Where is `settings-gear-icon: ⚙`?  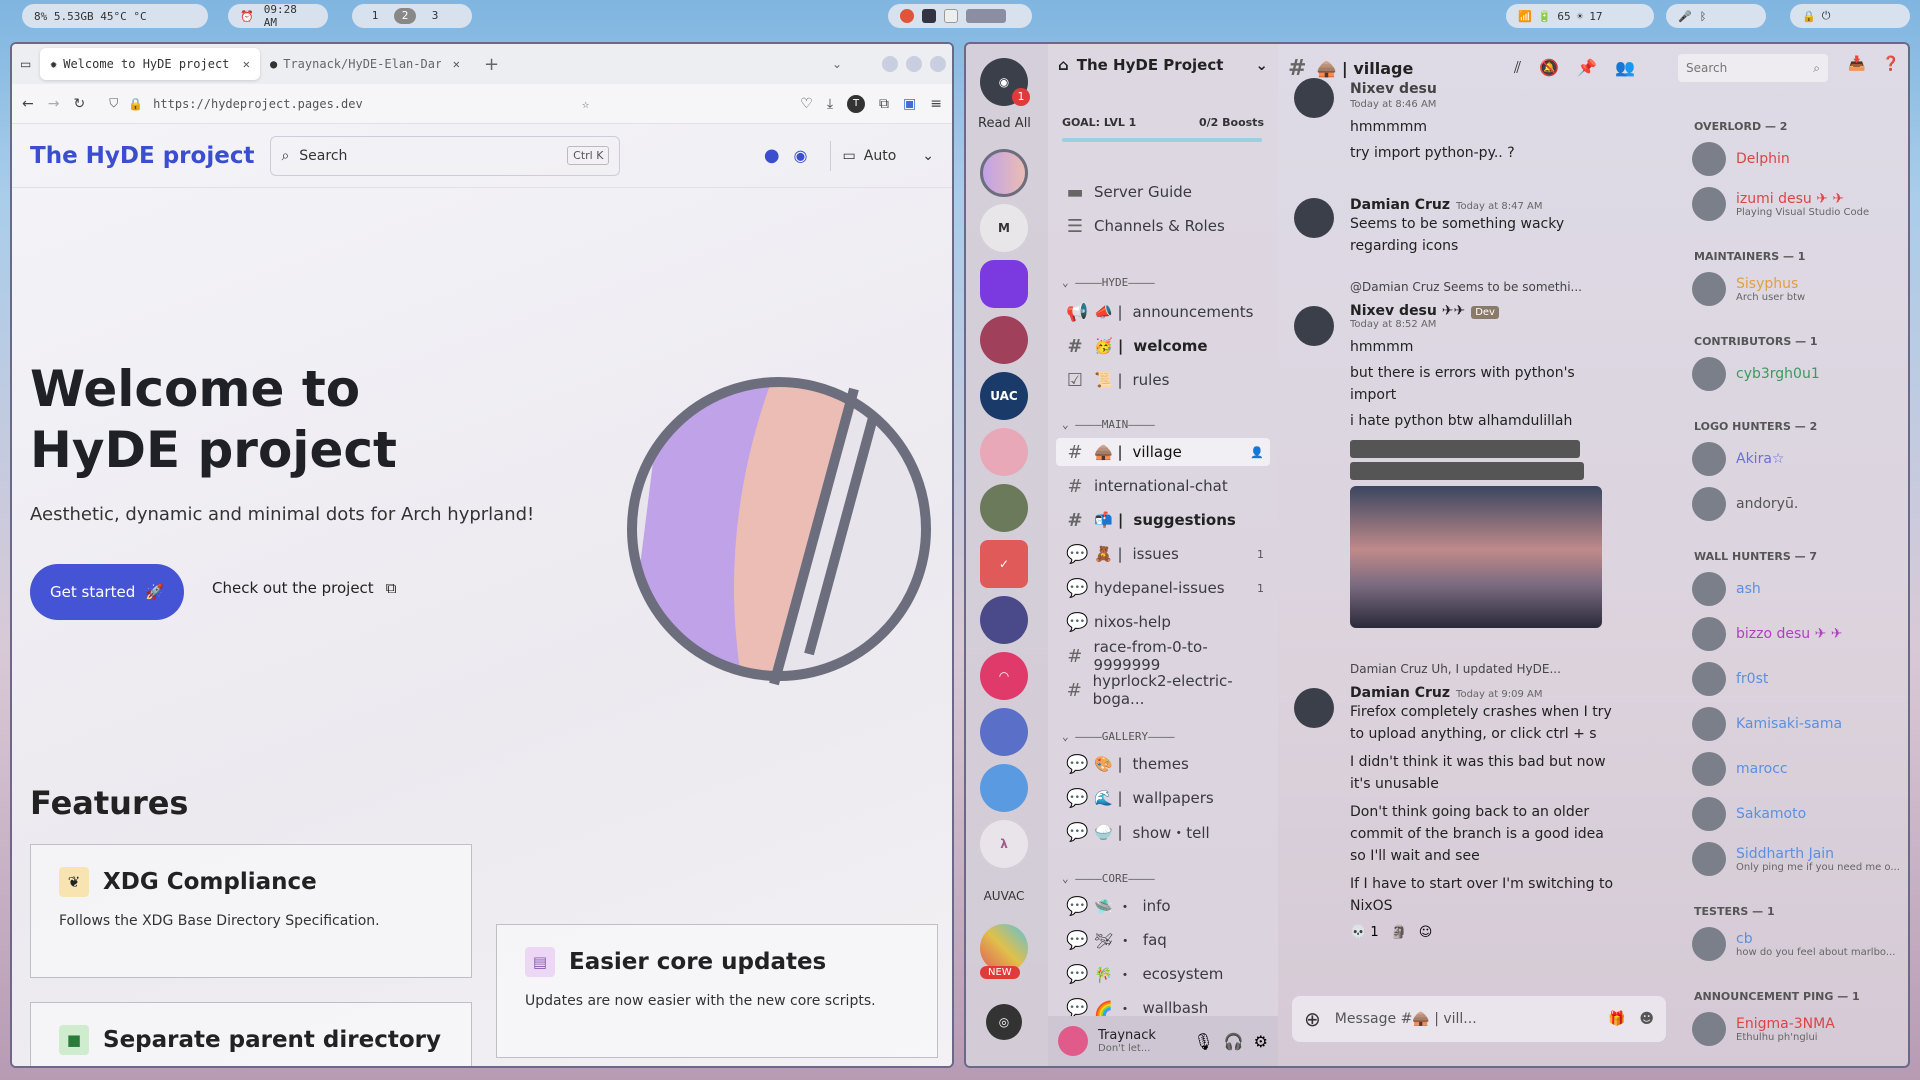
settings-gear-icon: ⚙ is located at coordinates (1261, 1041).